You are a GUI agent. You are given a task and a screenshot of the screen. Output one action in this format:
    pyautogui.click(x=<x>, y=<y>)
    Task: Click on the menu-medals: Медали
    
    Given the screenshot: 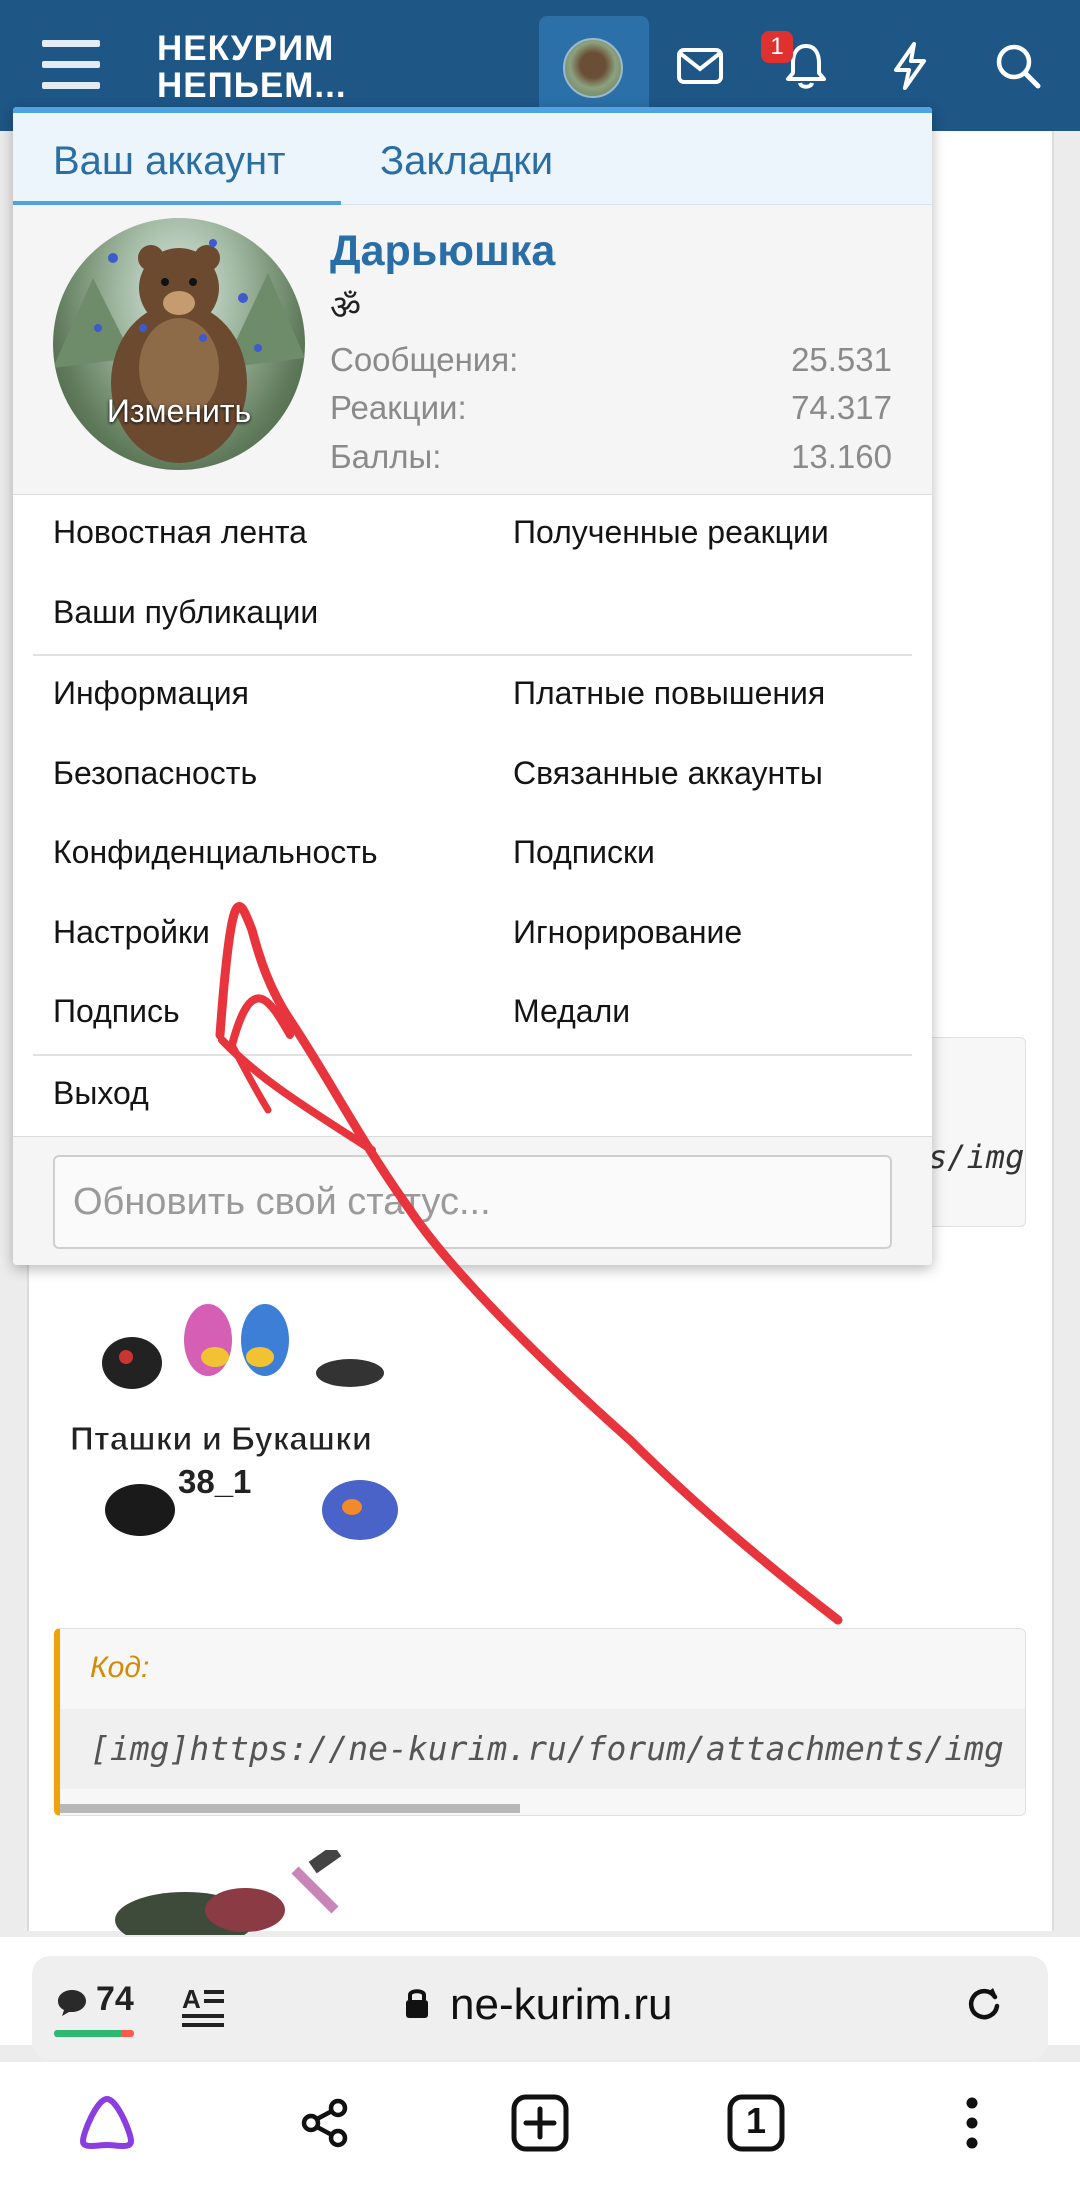 What is the action you would take?
    pyautogui.click(x=571, y=1011)
    